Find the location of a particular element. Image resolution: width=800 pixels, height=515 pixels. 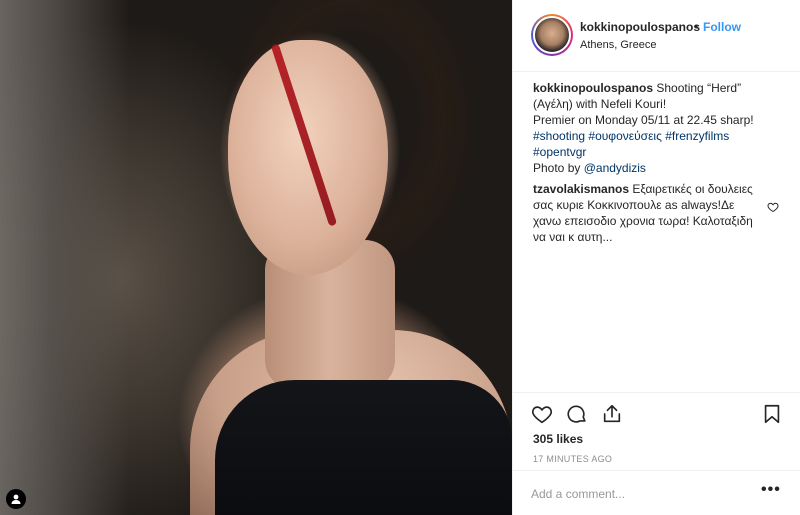

caption-text-2: Premier on Monday 05/11 at 22.45 sharp! is located at coordinates (643, 120).